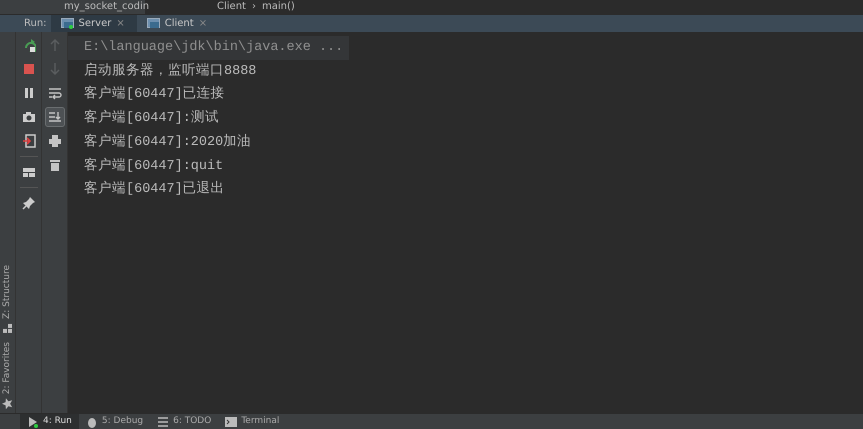 The height and width of the screenshot is (429, 863). I want to click on side-tab: Z: Structure, so click(7, 299).